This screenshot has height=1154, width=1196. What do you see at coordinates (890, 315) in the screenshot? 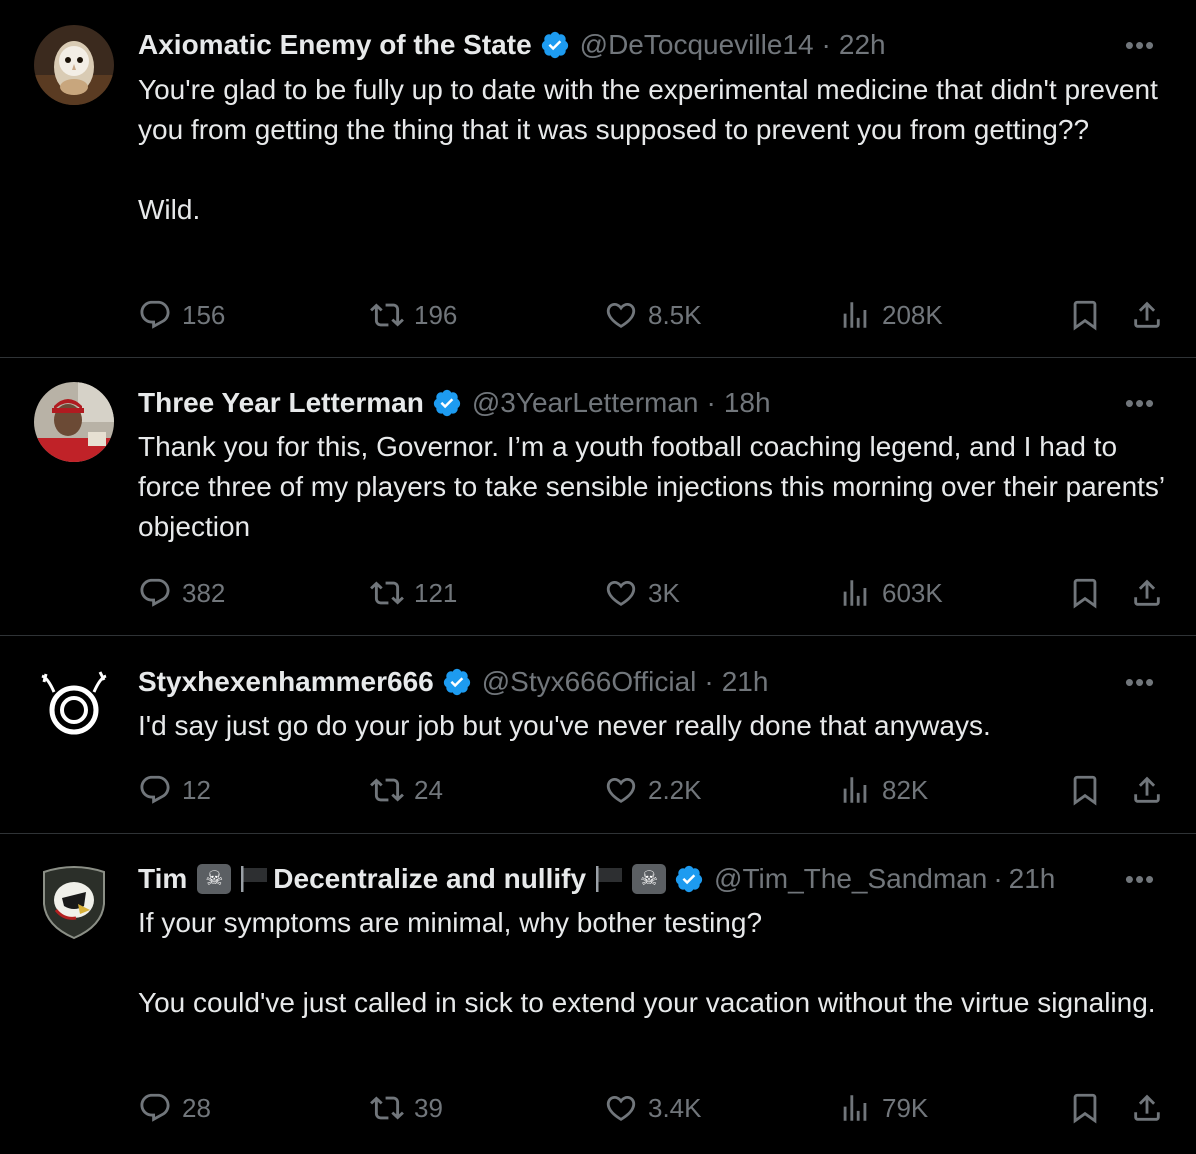
I see `views-button: 208K` at bounding box center [890, 315].